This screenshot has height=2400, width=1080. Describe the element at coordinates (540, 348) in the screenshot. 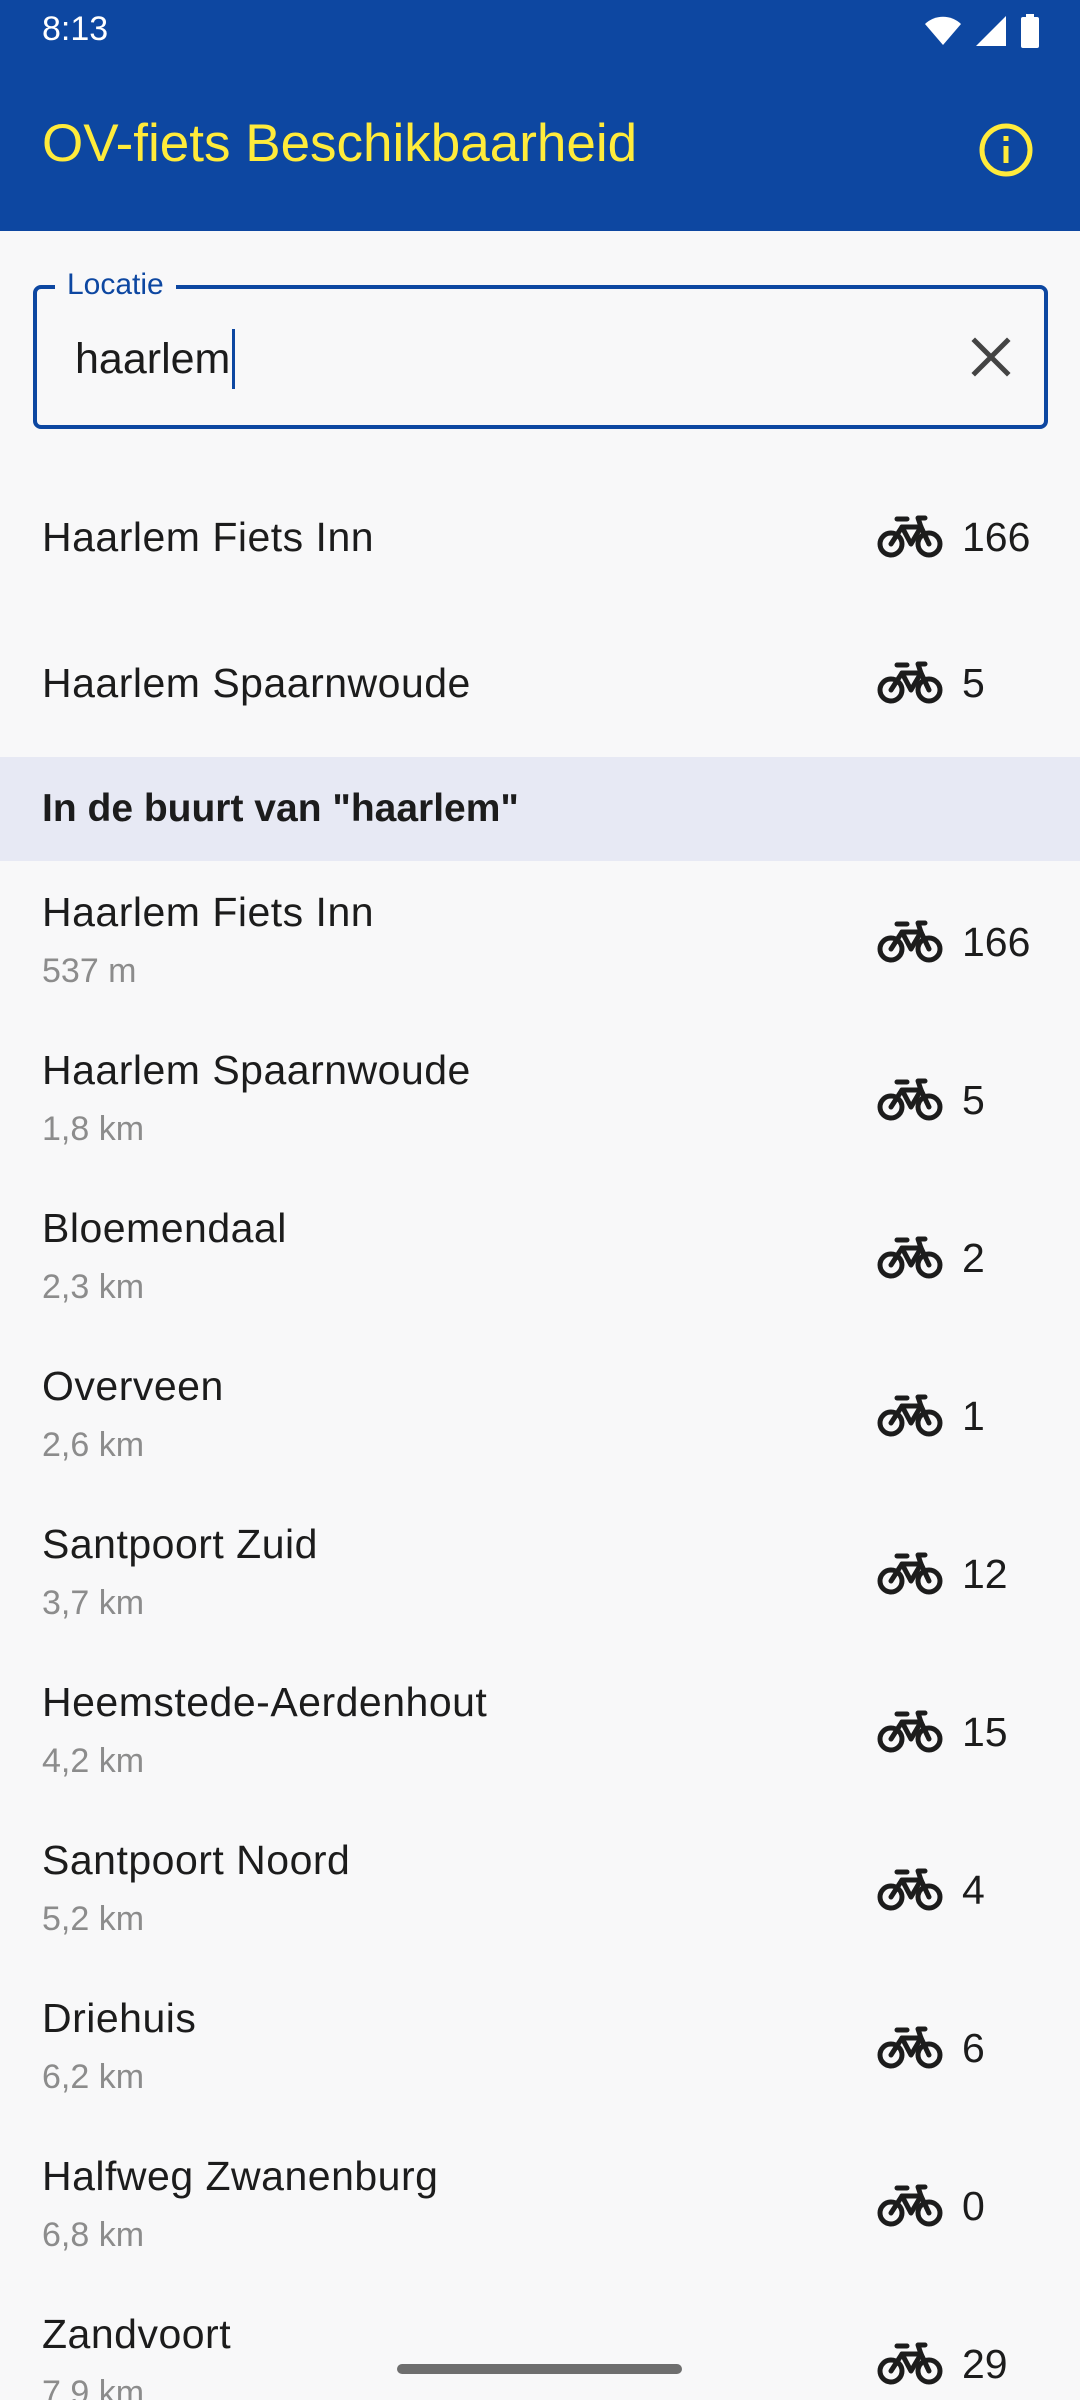

I see `location-field: Locatie haarlem` at that location.